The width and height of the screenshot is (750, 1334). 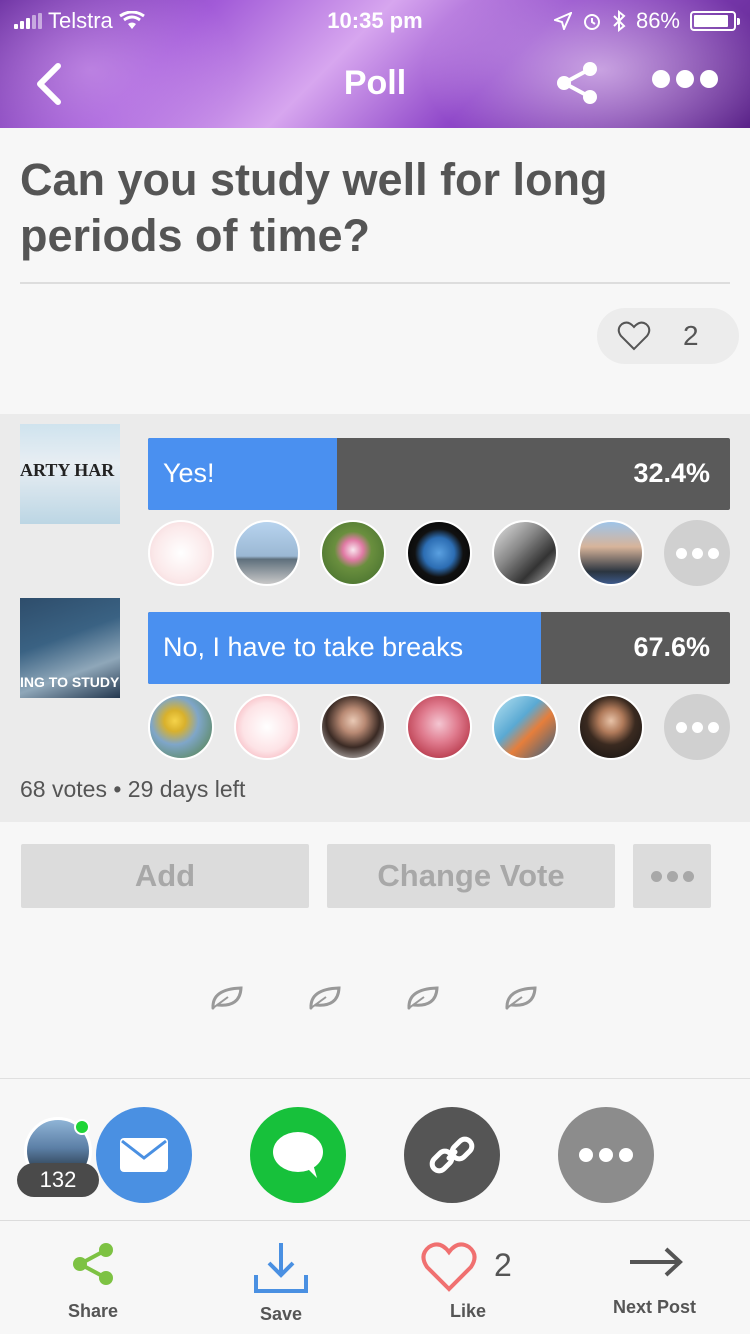 I want to click on bluetooth-icon, so click(x=619, y=21).